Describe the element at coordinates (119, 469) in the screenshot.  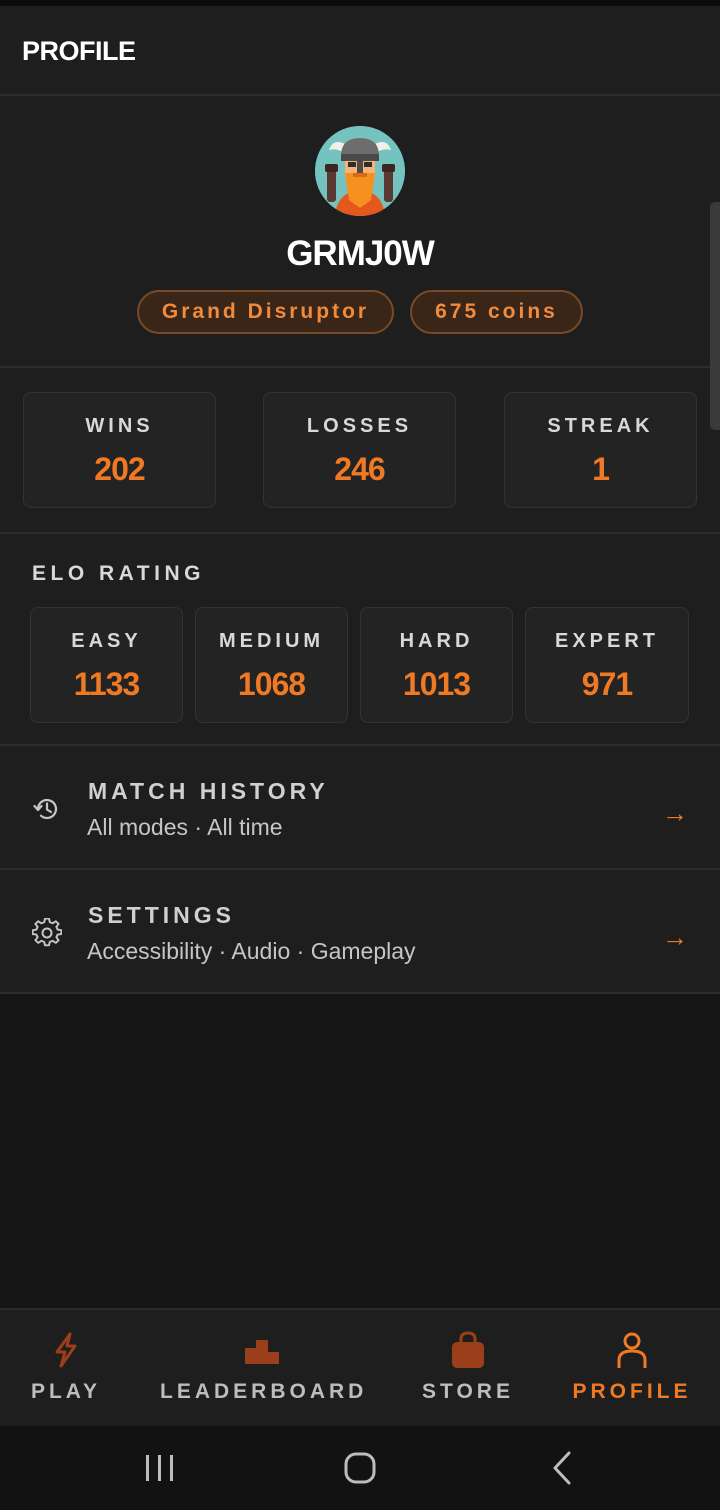
I see `stat-value: 202` at that location.